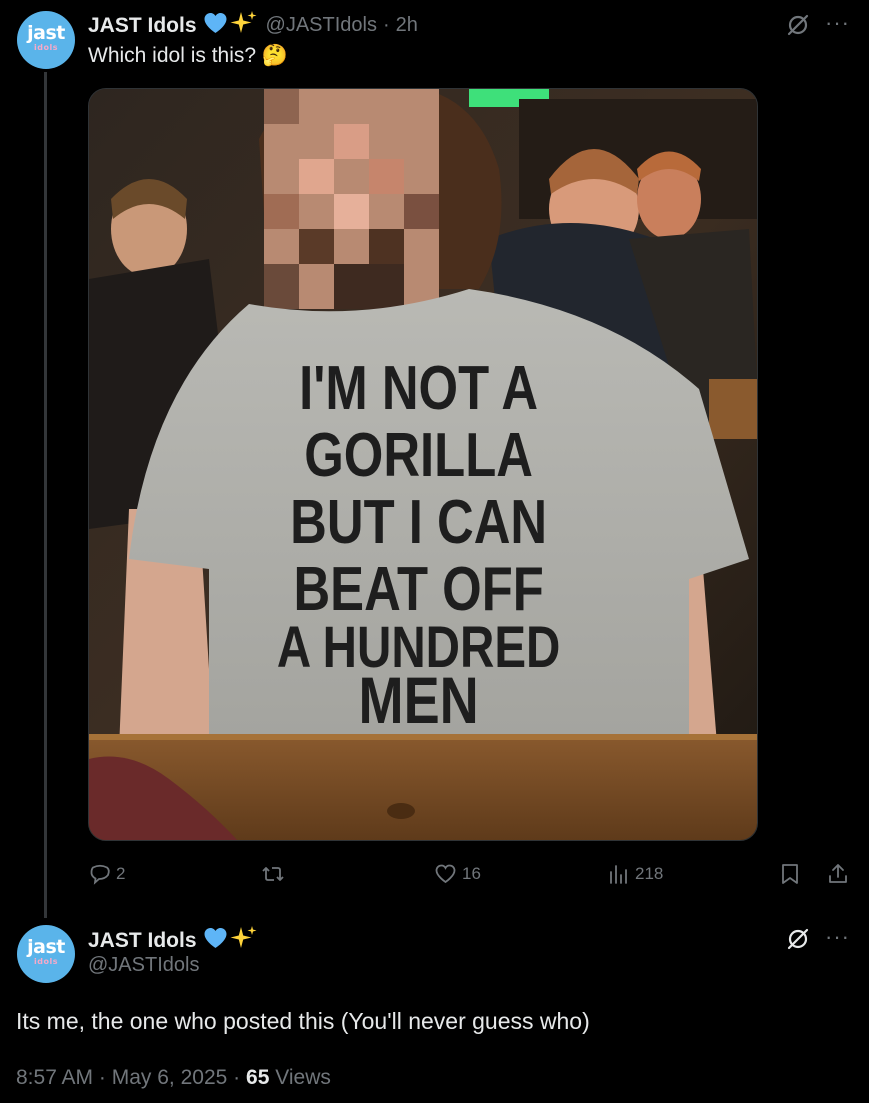  Describe the element at coordinates (54, 1077) in the screenshot. I see `post-time: 8:57 AM` at that location.